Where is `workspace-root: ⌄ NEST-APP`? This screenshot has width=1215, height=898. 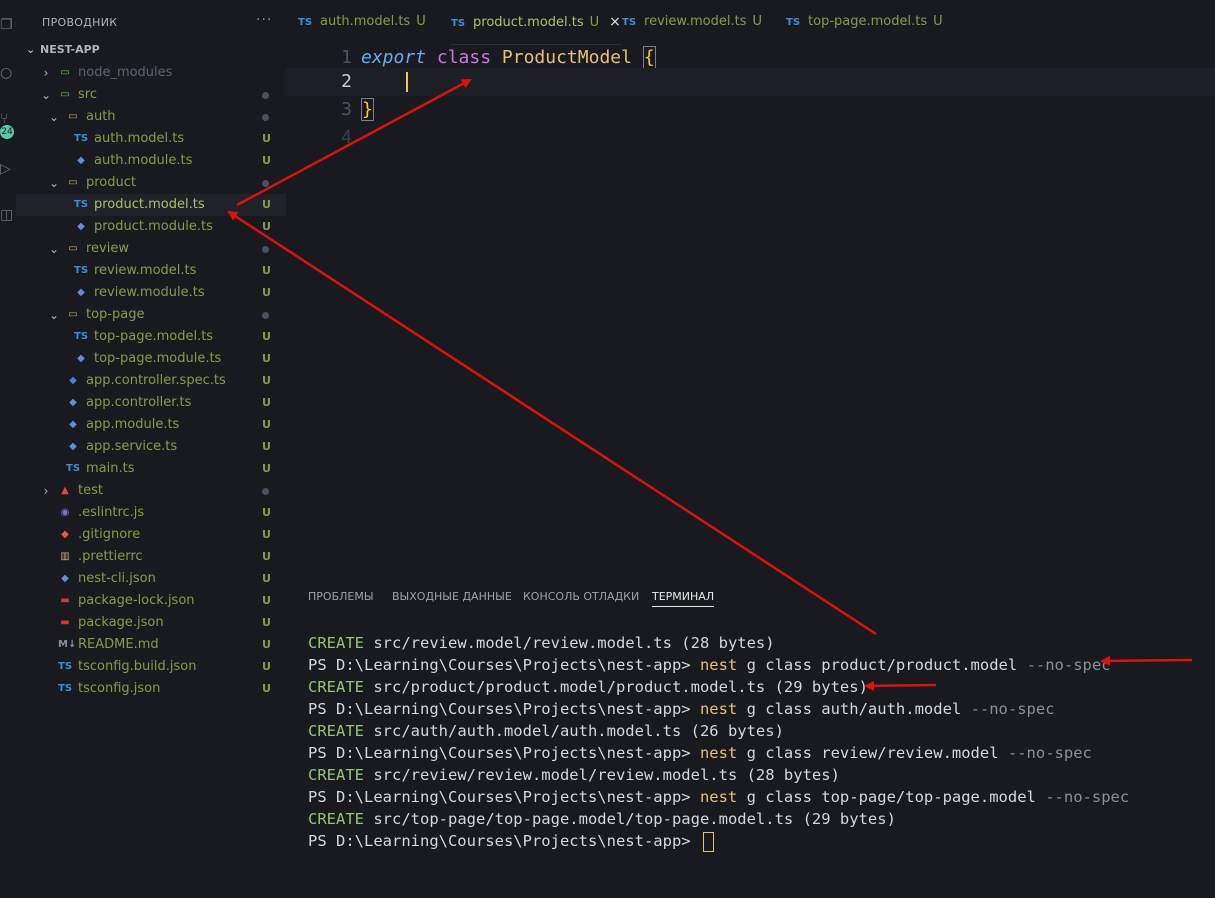 workspace-root: ⌄ NEST-APP is located at coordinates (63, 49).